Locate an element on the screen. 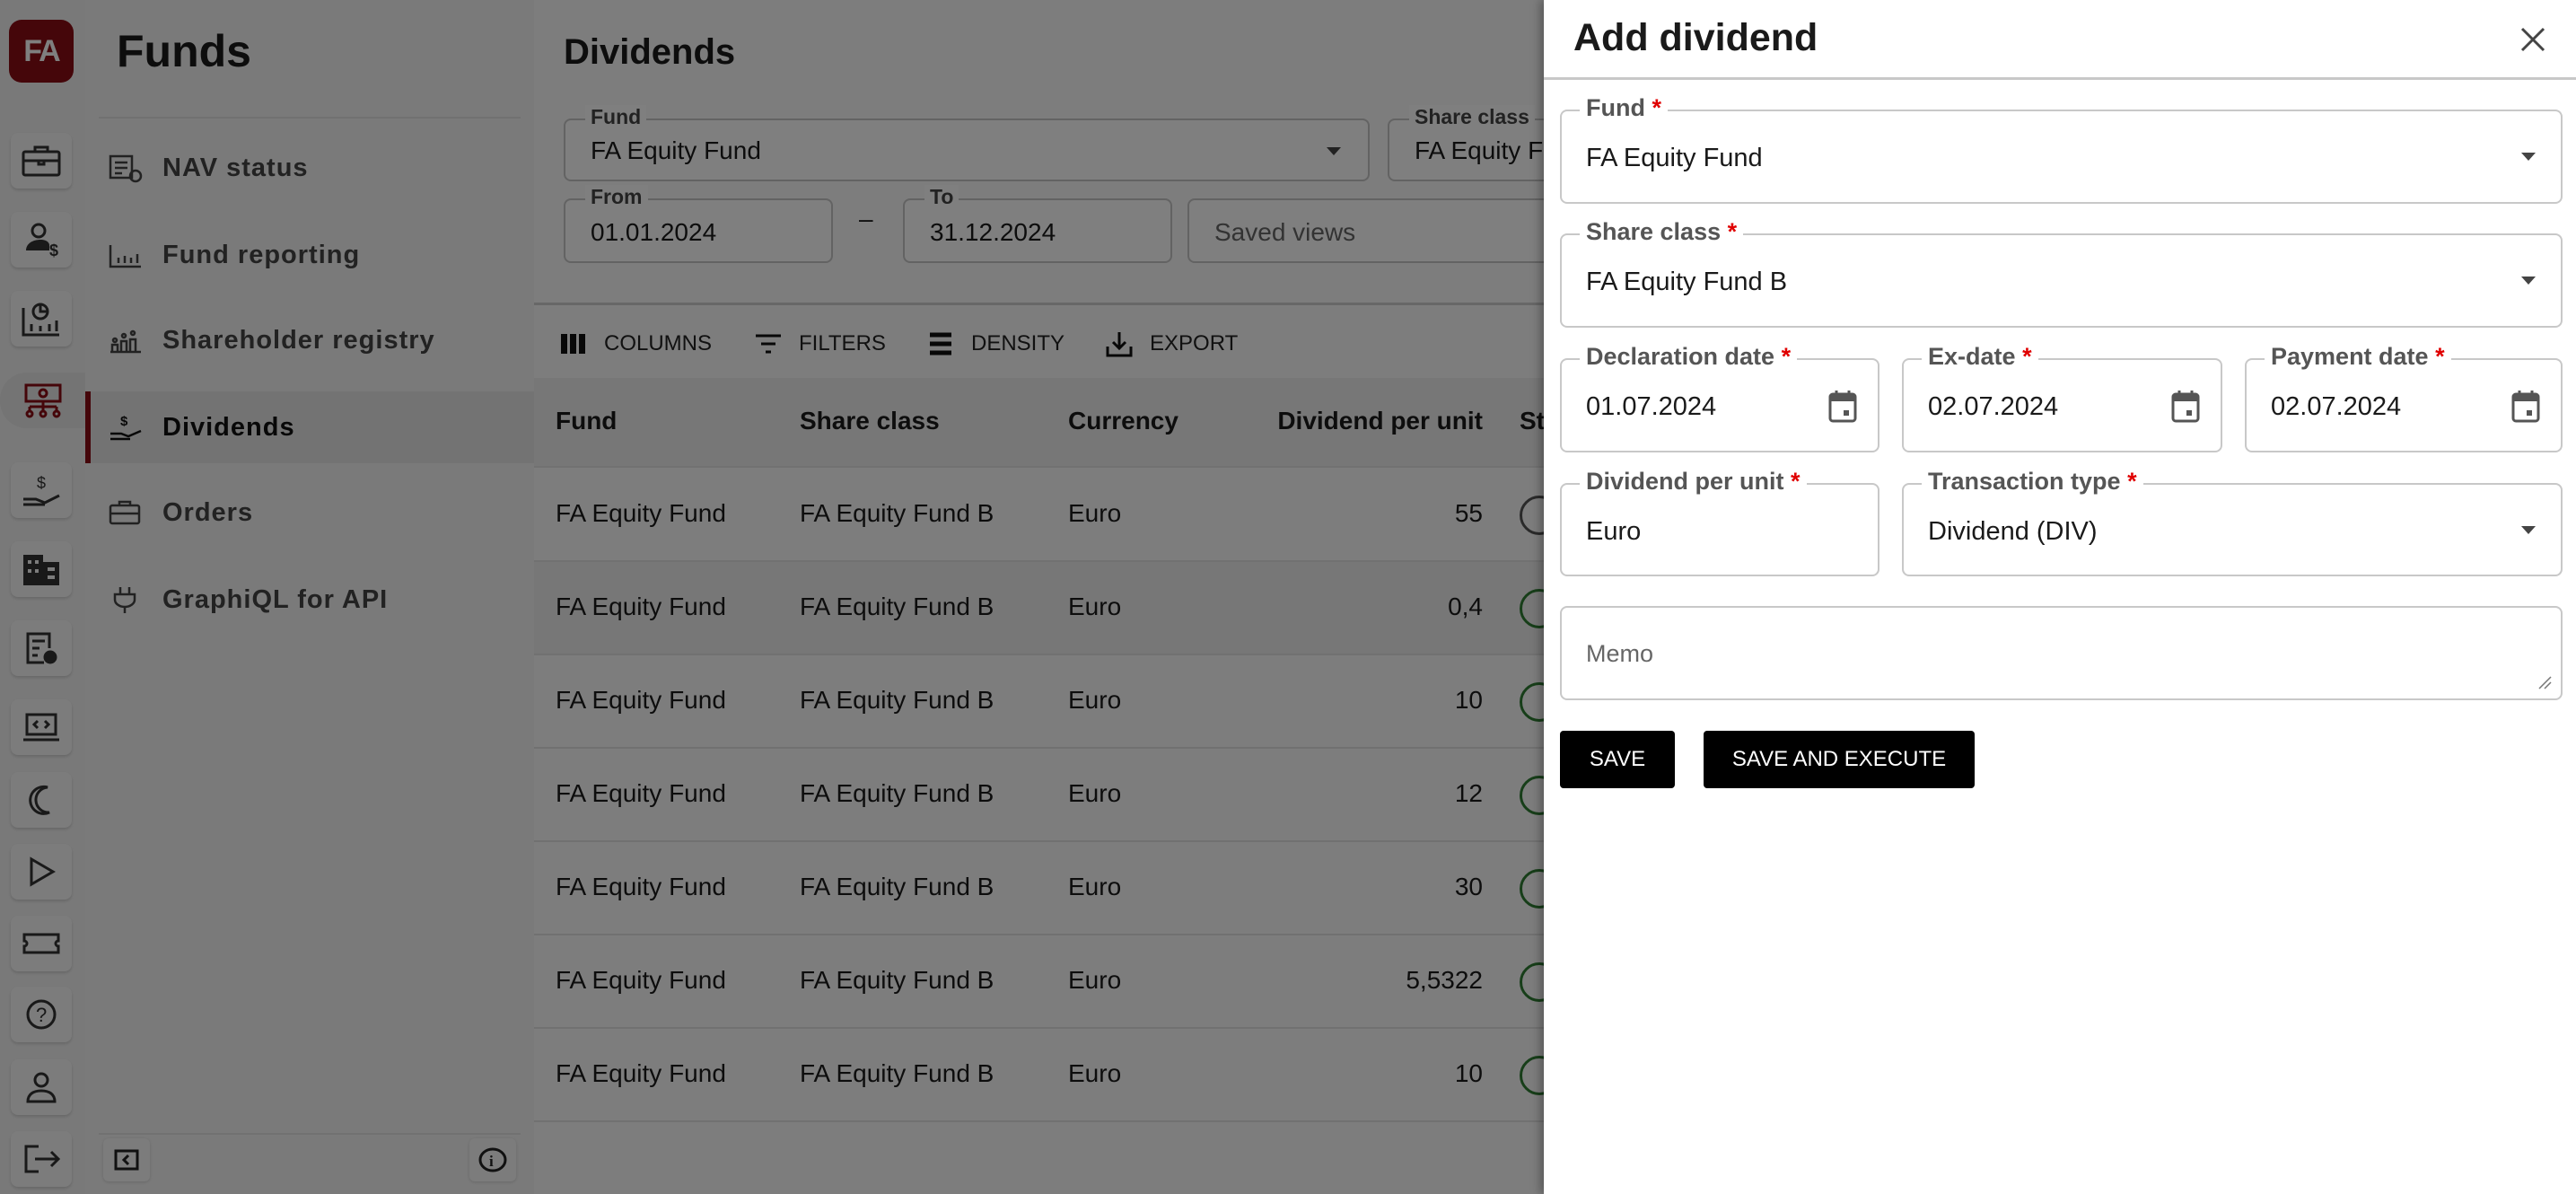 The image size is (2576, 1194). field-placeholder: Memo is located at coordinates (1620, 653).